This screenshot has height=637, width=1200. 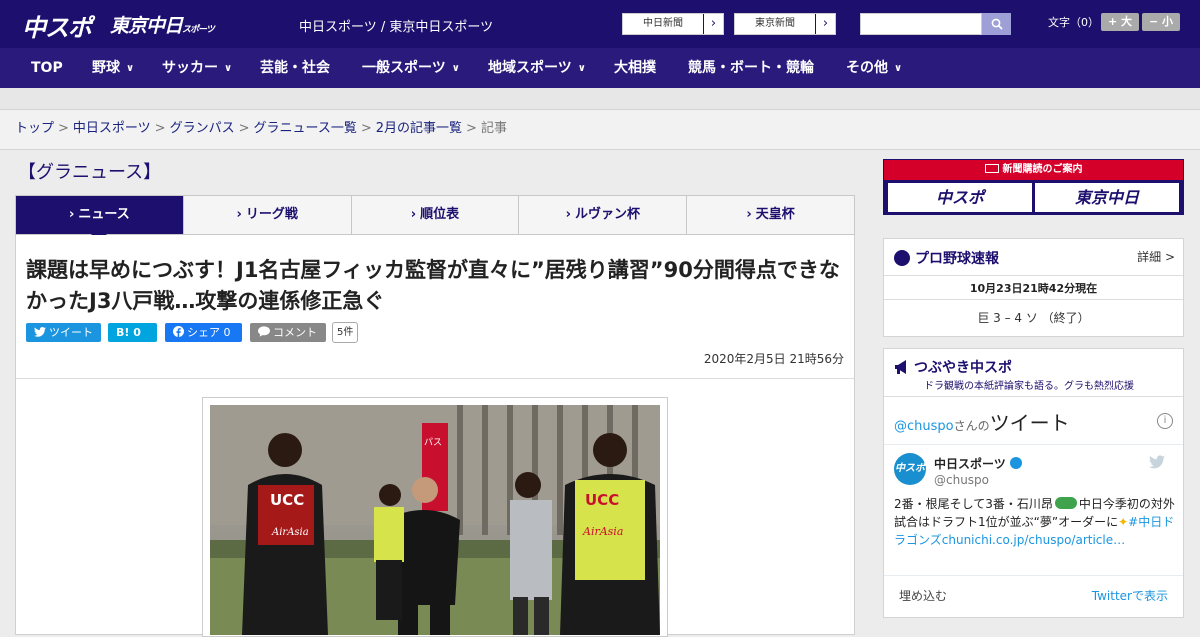 I want to click on avatar: 中スポ, so click(x=910, y=469).